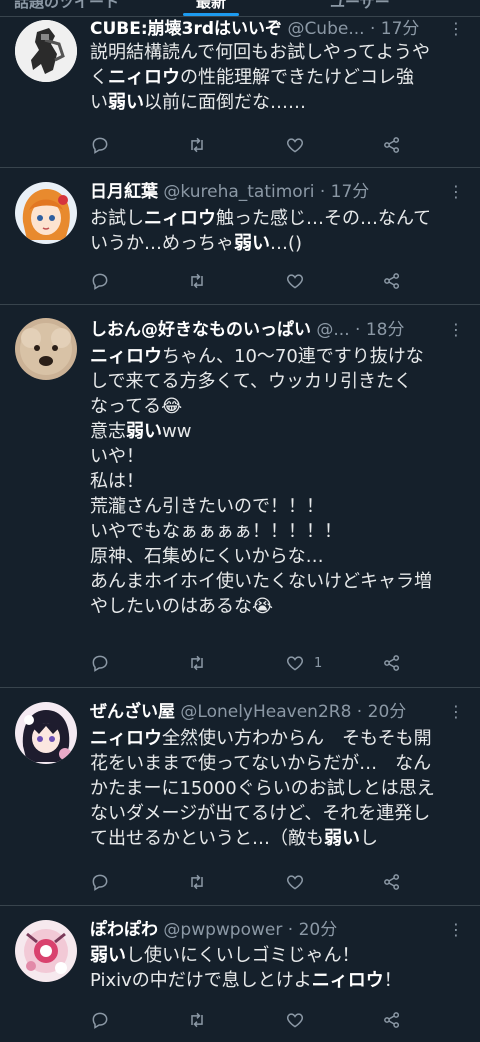 The height and width of the screenshot is (1042, 480). Describe the element at coordinates (196, 243) in the screenshot. I see `text-line: いうか…めっちゃ弱い…()` at that location.